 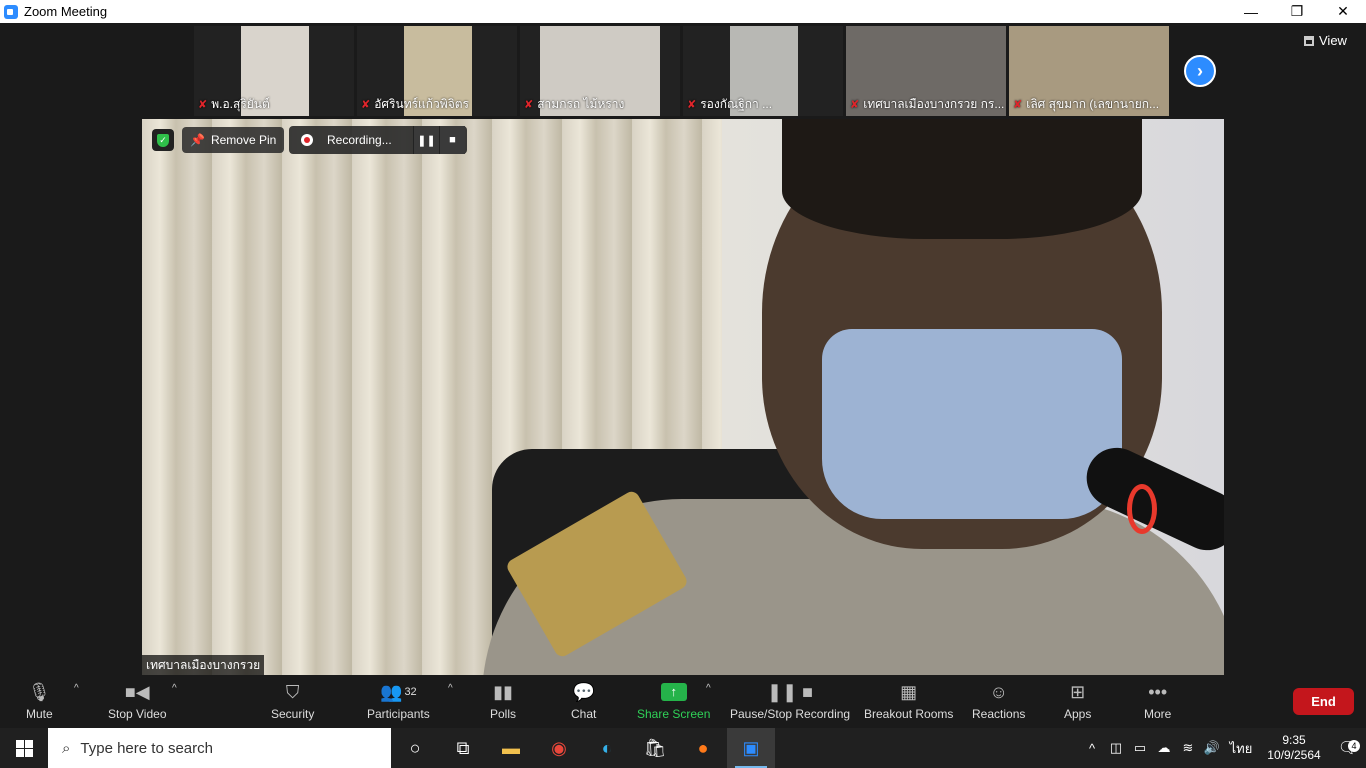 What do you see at coordinates (66, 748) in the screenshot?
I see `search-icon: ⌕` at bounding box center [66, 748].